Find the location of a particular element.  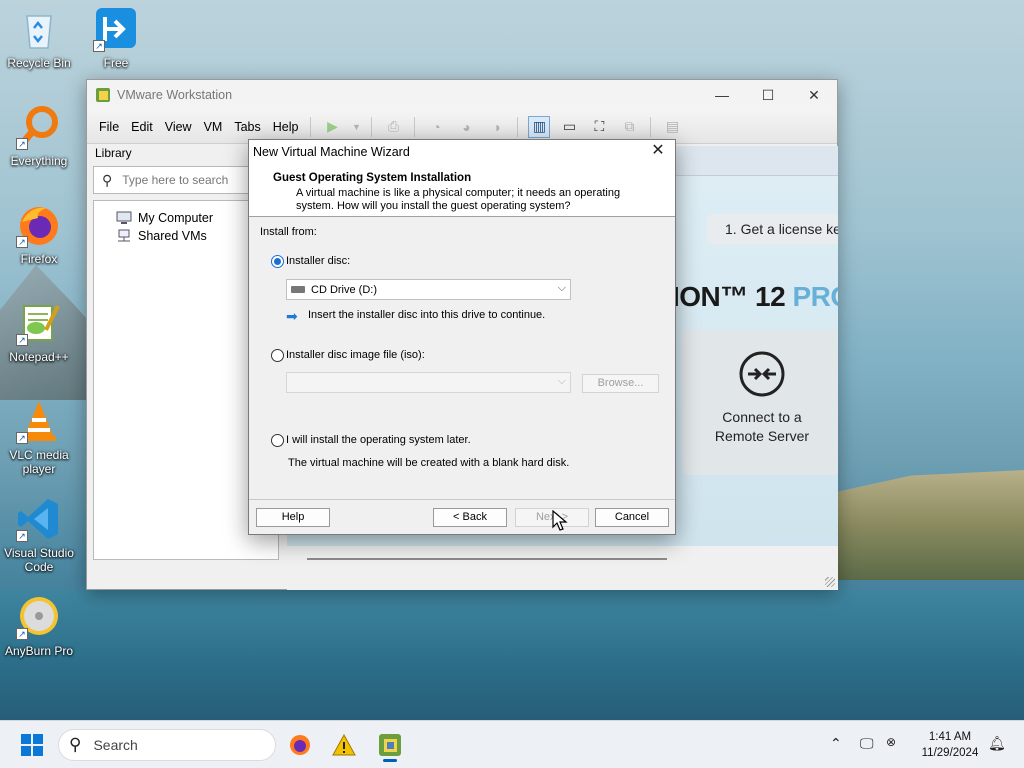

warning-icon is located at coordinates (344, 744).